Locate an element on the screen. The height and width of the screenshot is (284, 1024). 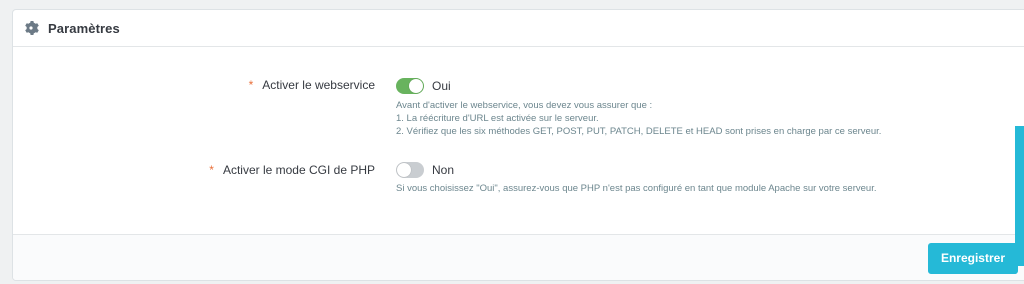
panel-title: Paramètres is located at coordinates (84, 28).